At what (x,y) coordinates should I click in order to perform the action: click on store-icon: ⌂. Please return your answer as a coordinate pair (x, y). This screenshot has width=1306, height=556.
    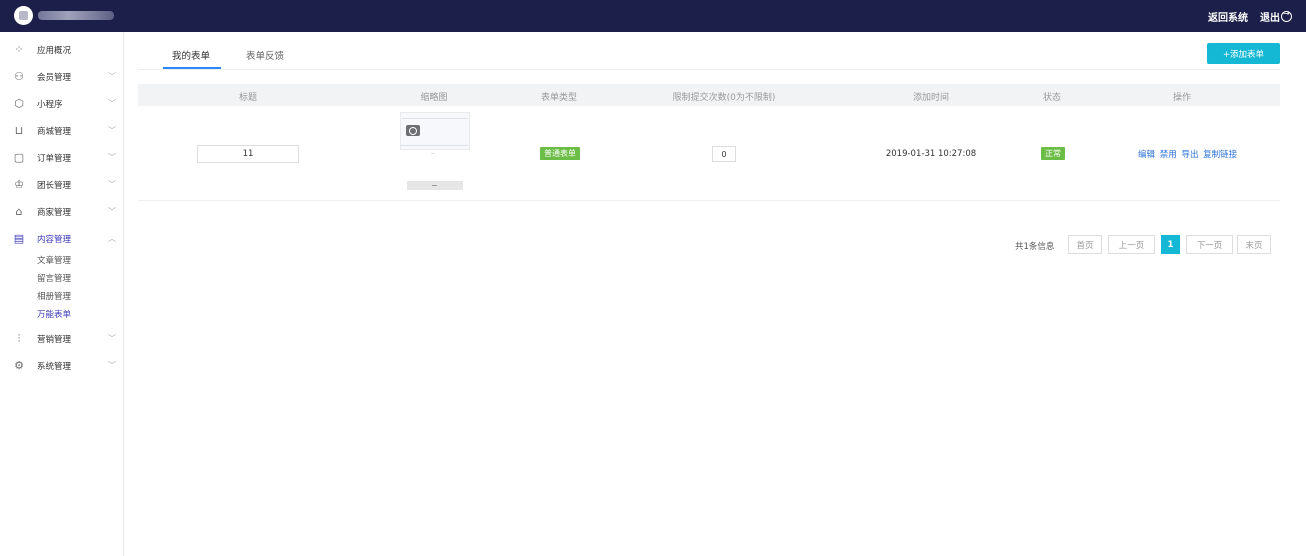
    Looking at the image, I should click on (19, 211).